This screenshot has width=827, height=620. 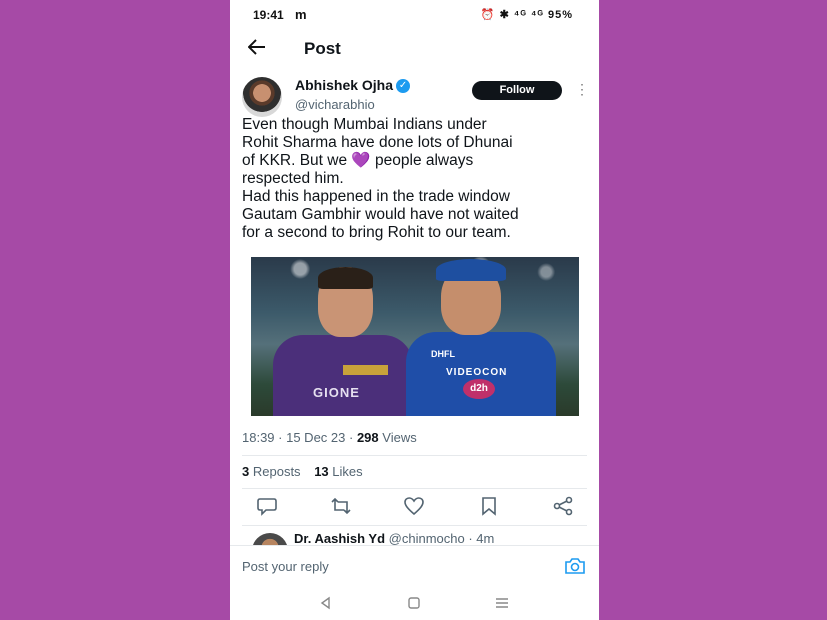 I want to click on tweet-photo: GIONE DHFL VIDEOCON d2h, so click(x=415, y=336).